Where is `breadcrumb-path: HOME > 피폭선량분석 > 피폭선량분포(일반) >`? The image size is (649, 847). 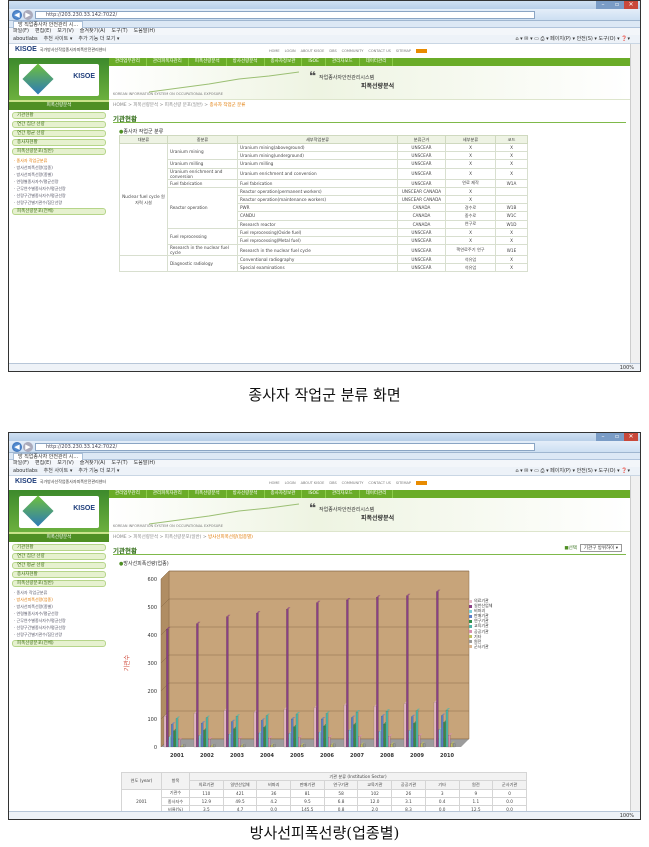
breadcrumb-path: HOME > 피폭선량분석 > 피폭선량분포(일반) > is located at coordinates (160, 537).